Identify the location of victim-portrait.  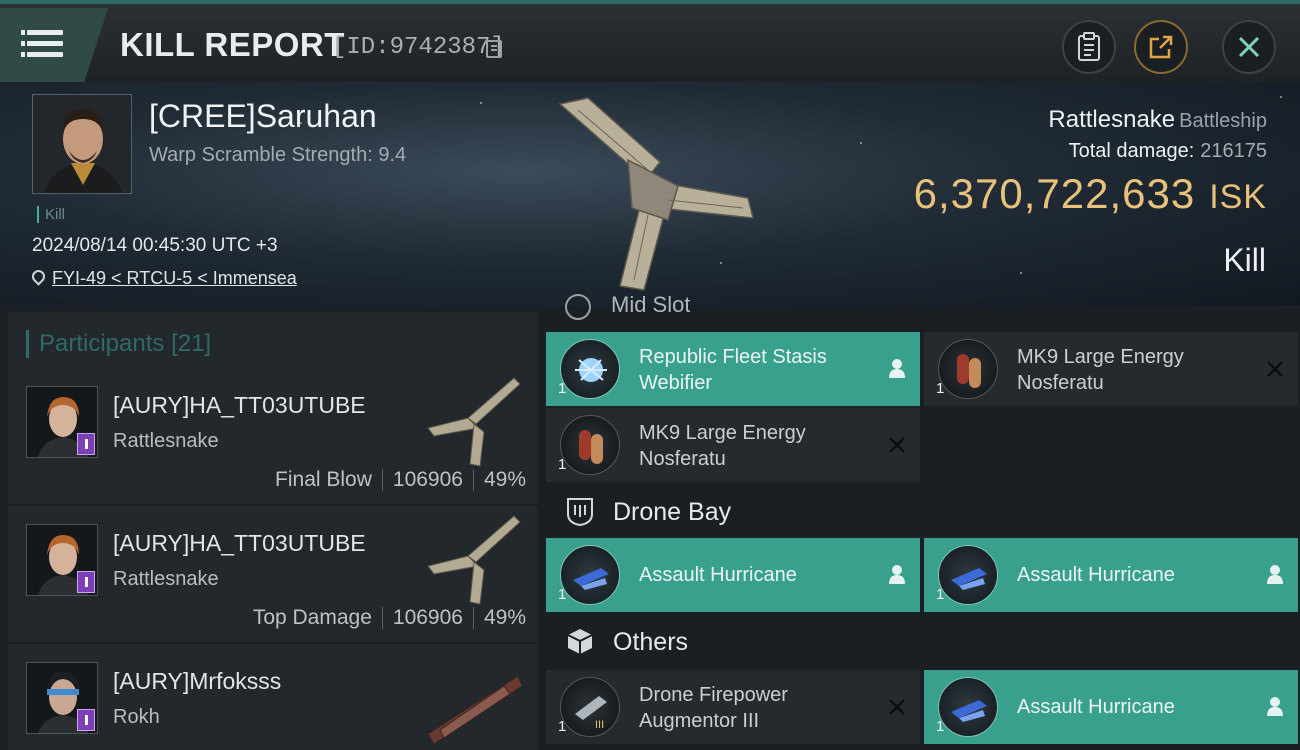
(82, 144).